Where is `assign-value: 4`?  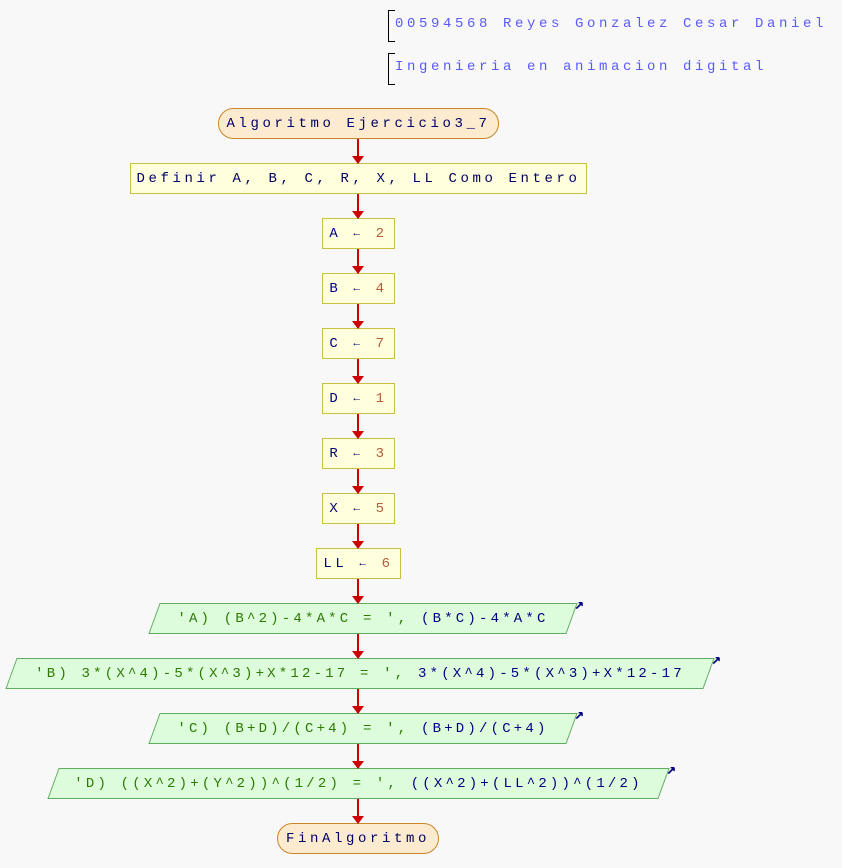
assign-value: 4 is located at coordinates (381, 288).